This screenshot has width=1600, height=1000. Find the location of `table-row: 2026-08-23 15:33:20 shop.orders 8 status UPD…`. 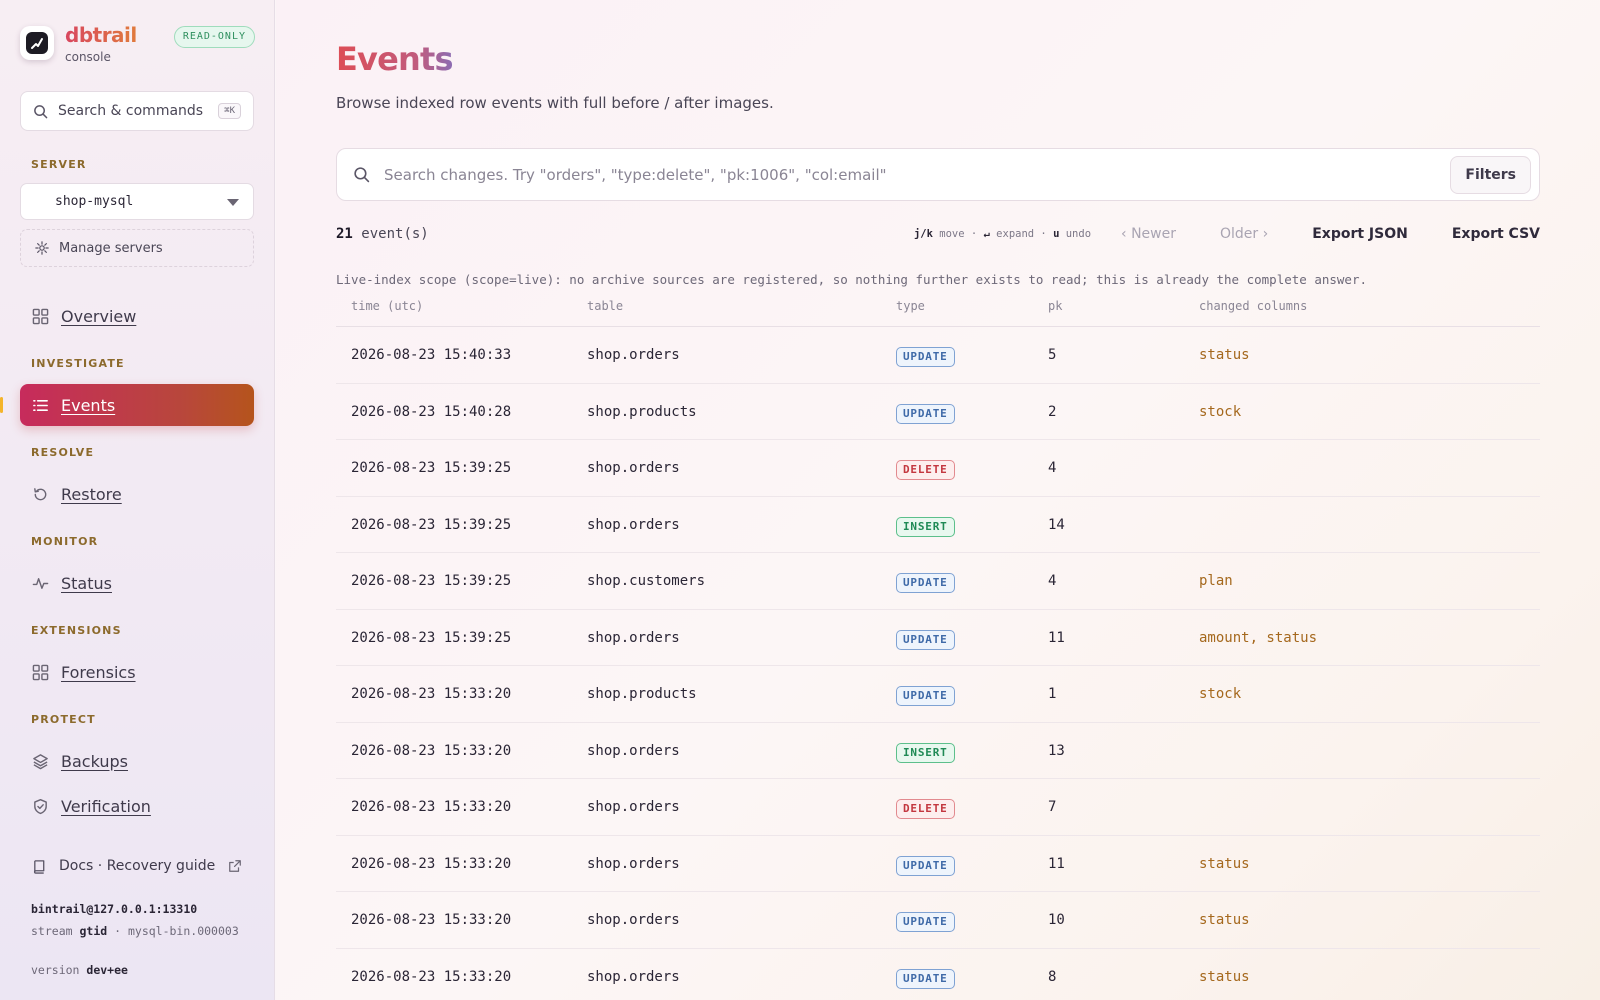

table-row: 2026-08-23 15:33:20 shop.orders 8 status UPD… is located at coordinates (938, 974).